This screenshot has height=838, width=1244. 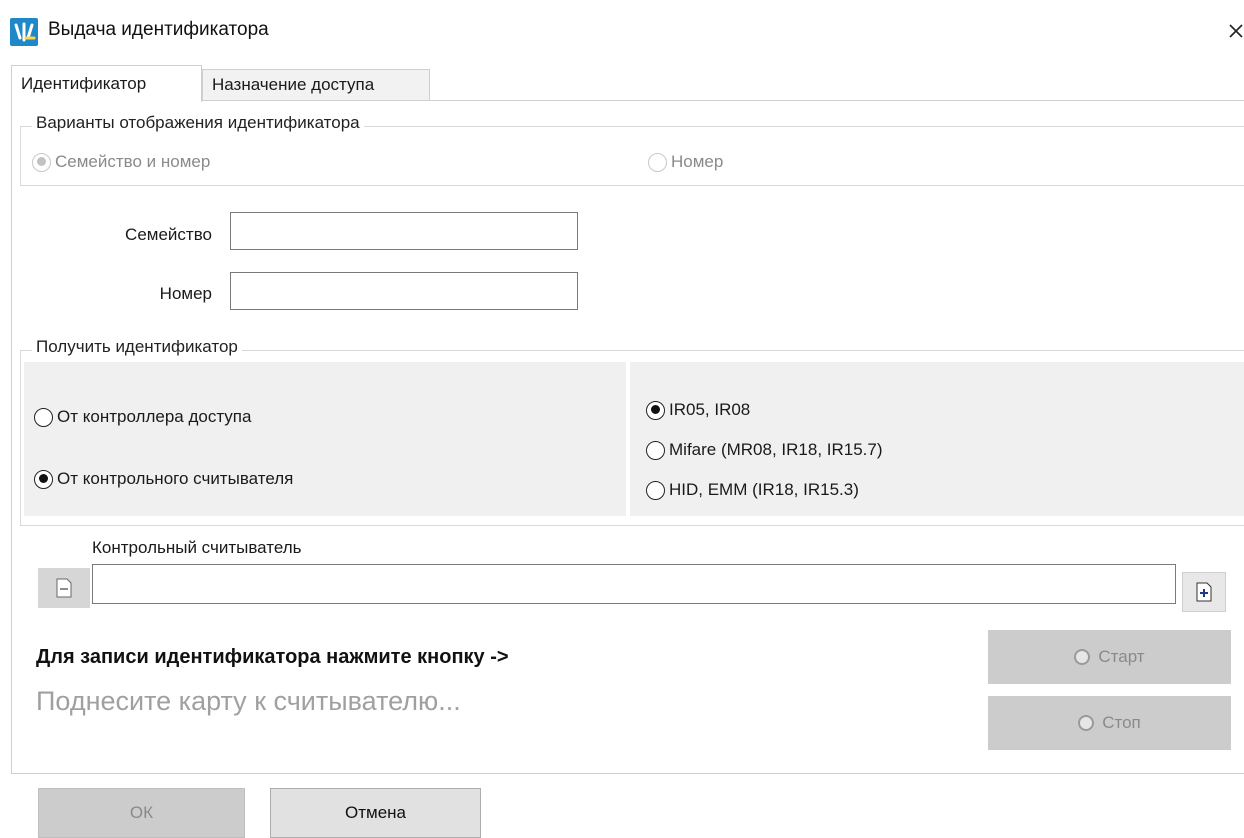 I want to click on obtain-identifier-legend: Получить идентификатор, so click(x=137, y=347).